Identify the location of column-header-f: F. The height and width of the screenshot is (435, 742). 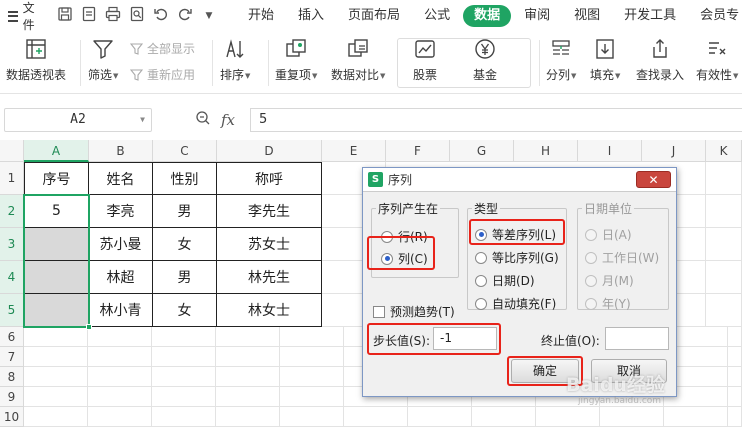
(418, 151).